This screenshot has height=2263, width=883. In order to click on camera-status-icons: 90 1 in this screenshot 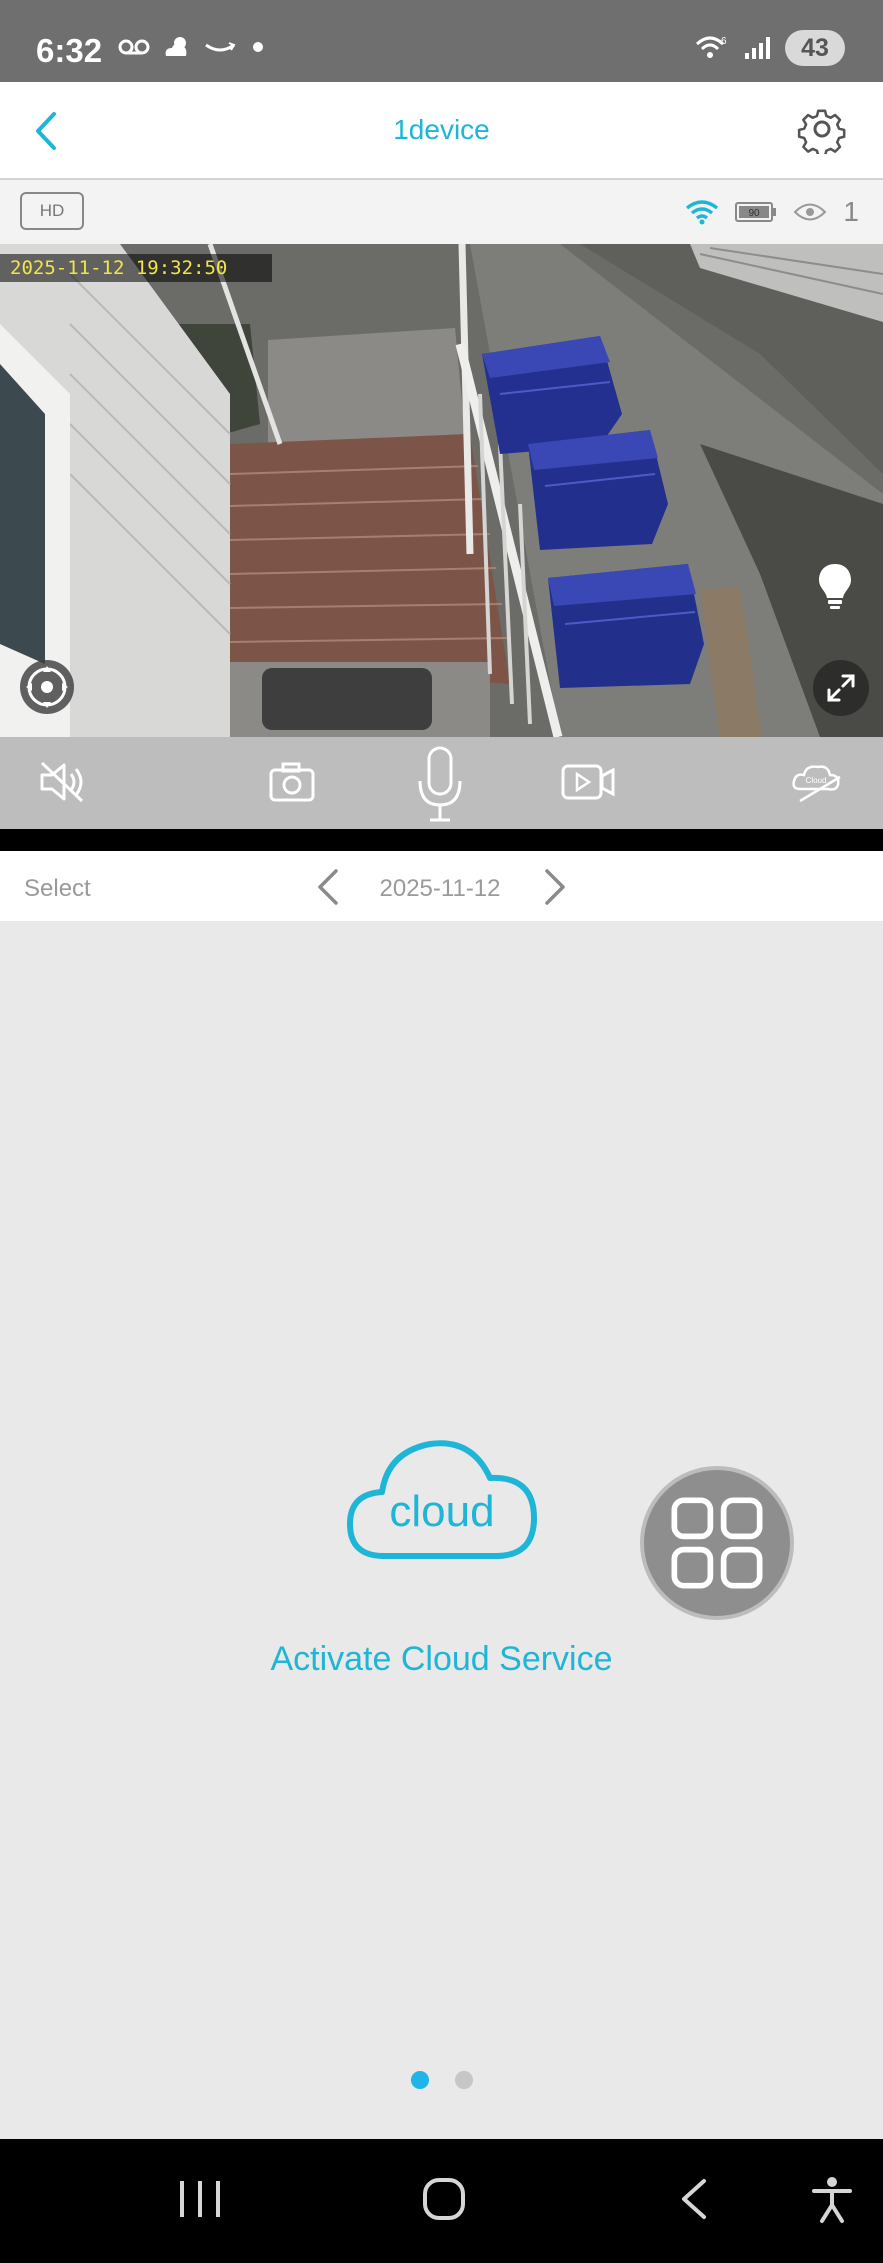, I will do `click(772, 212)`.